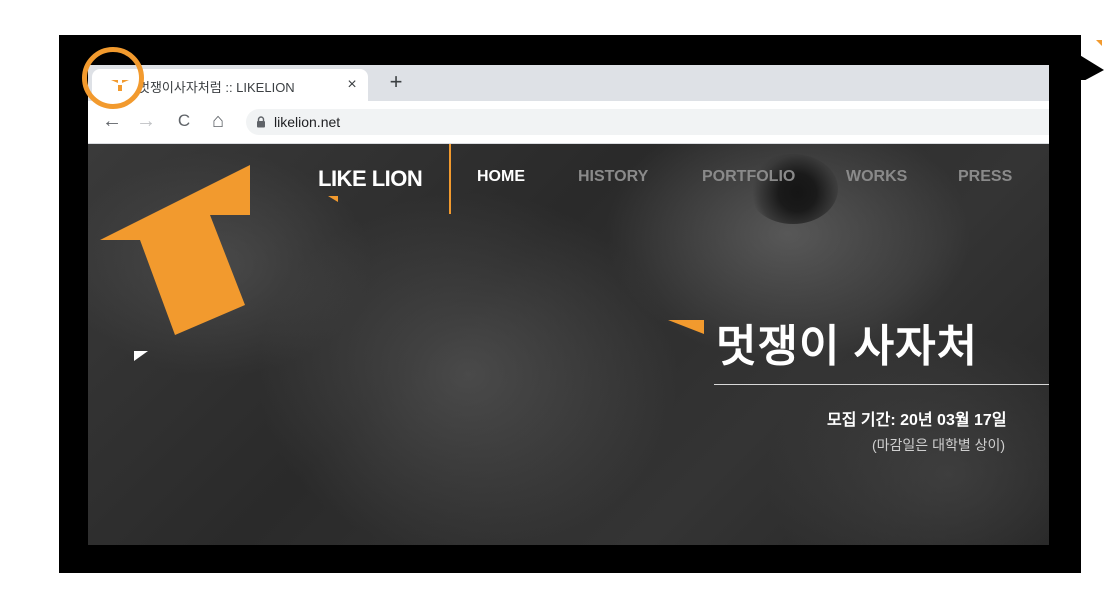 The width and height of the screenshot is (1104, 600). What do you see at coordinates (847, 346) in the screenshot?
I see `hero-title: 멋쟁이 사자처` at bounding box center [847, 346].